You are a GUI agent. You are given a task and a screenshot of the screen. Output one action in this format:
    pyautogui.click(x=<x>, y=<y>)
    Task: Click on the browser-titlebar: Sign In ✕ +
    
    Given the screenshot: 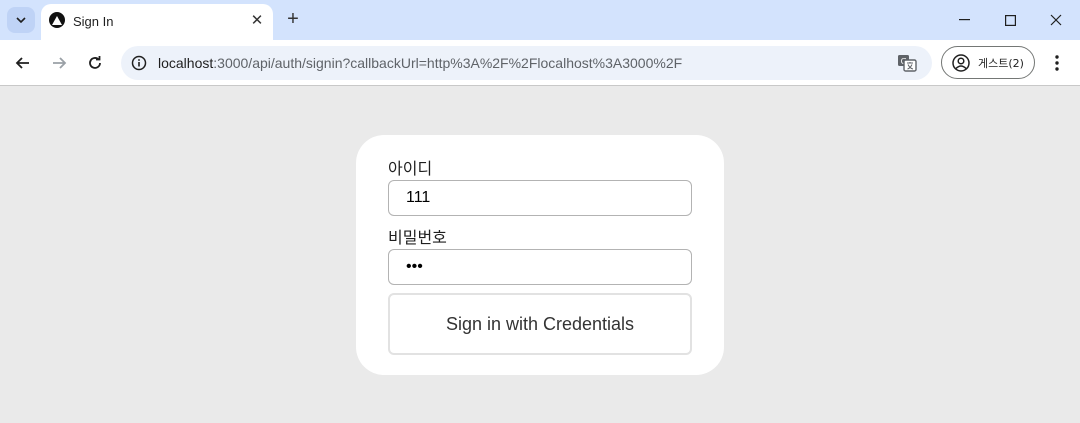 What is the action you would take?
    pyautogui.click(x=540, y=20)
    